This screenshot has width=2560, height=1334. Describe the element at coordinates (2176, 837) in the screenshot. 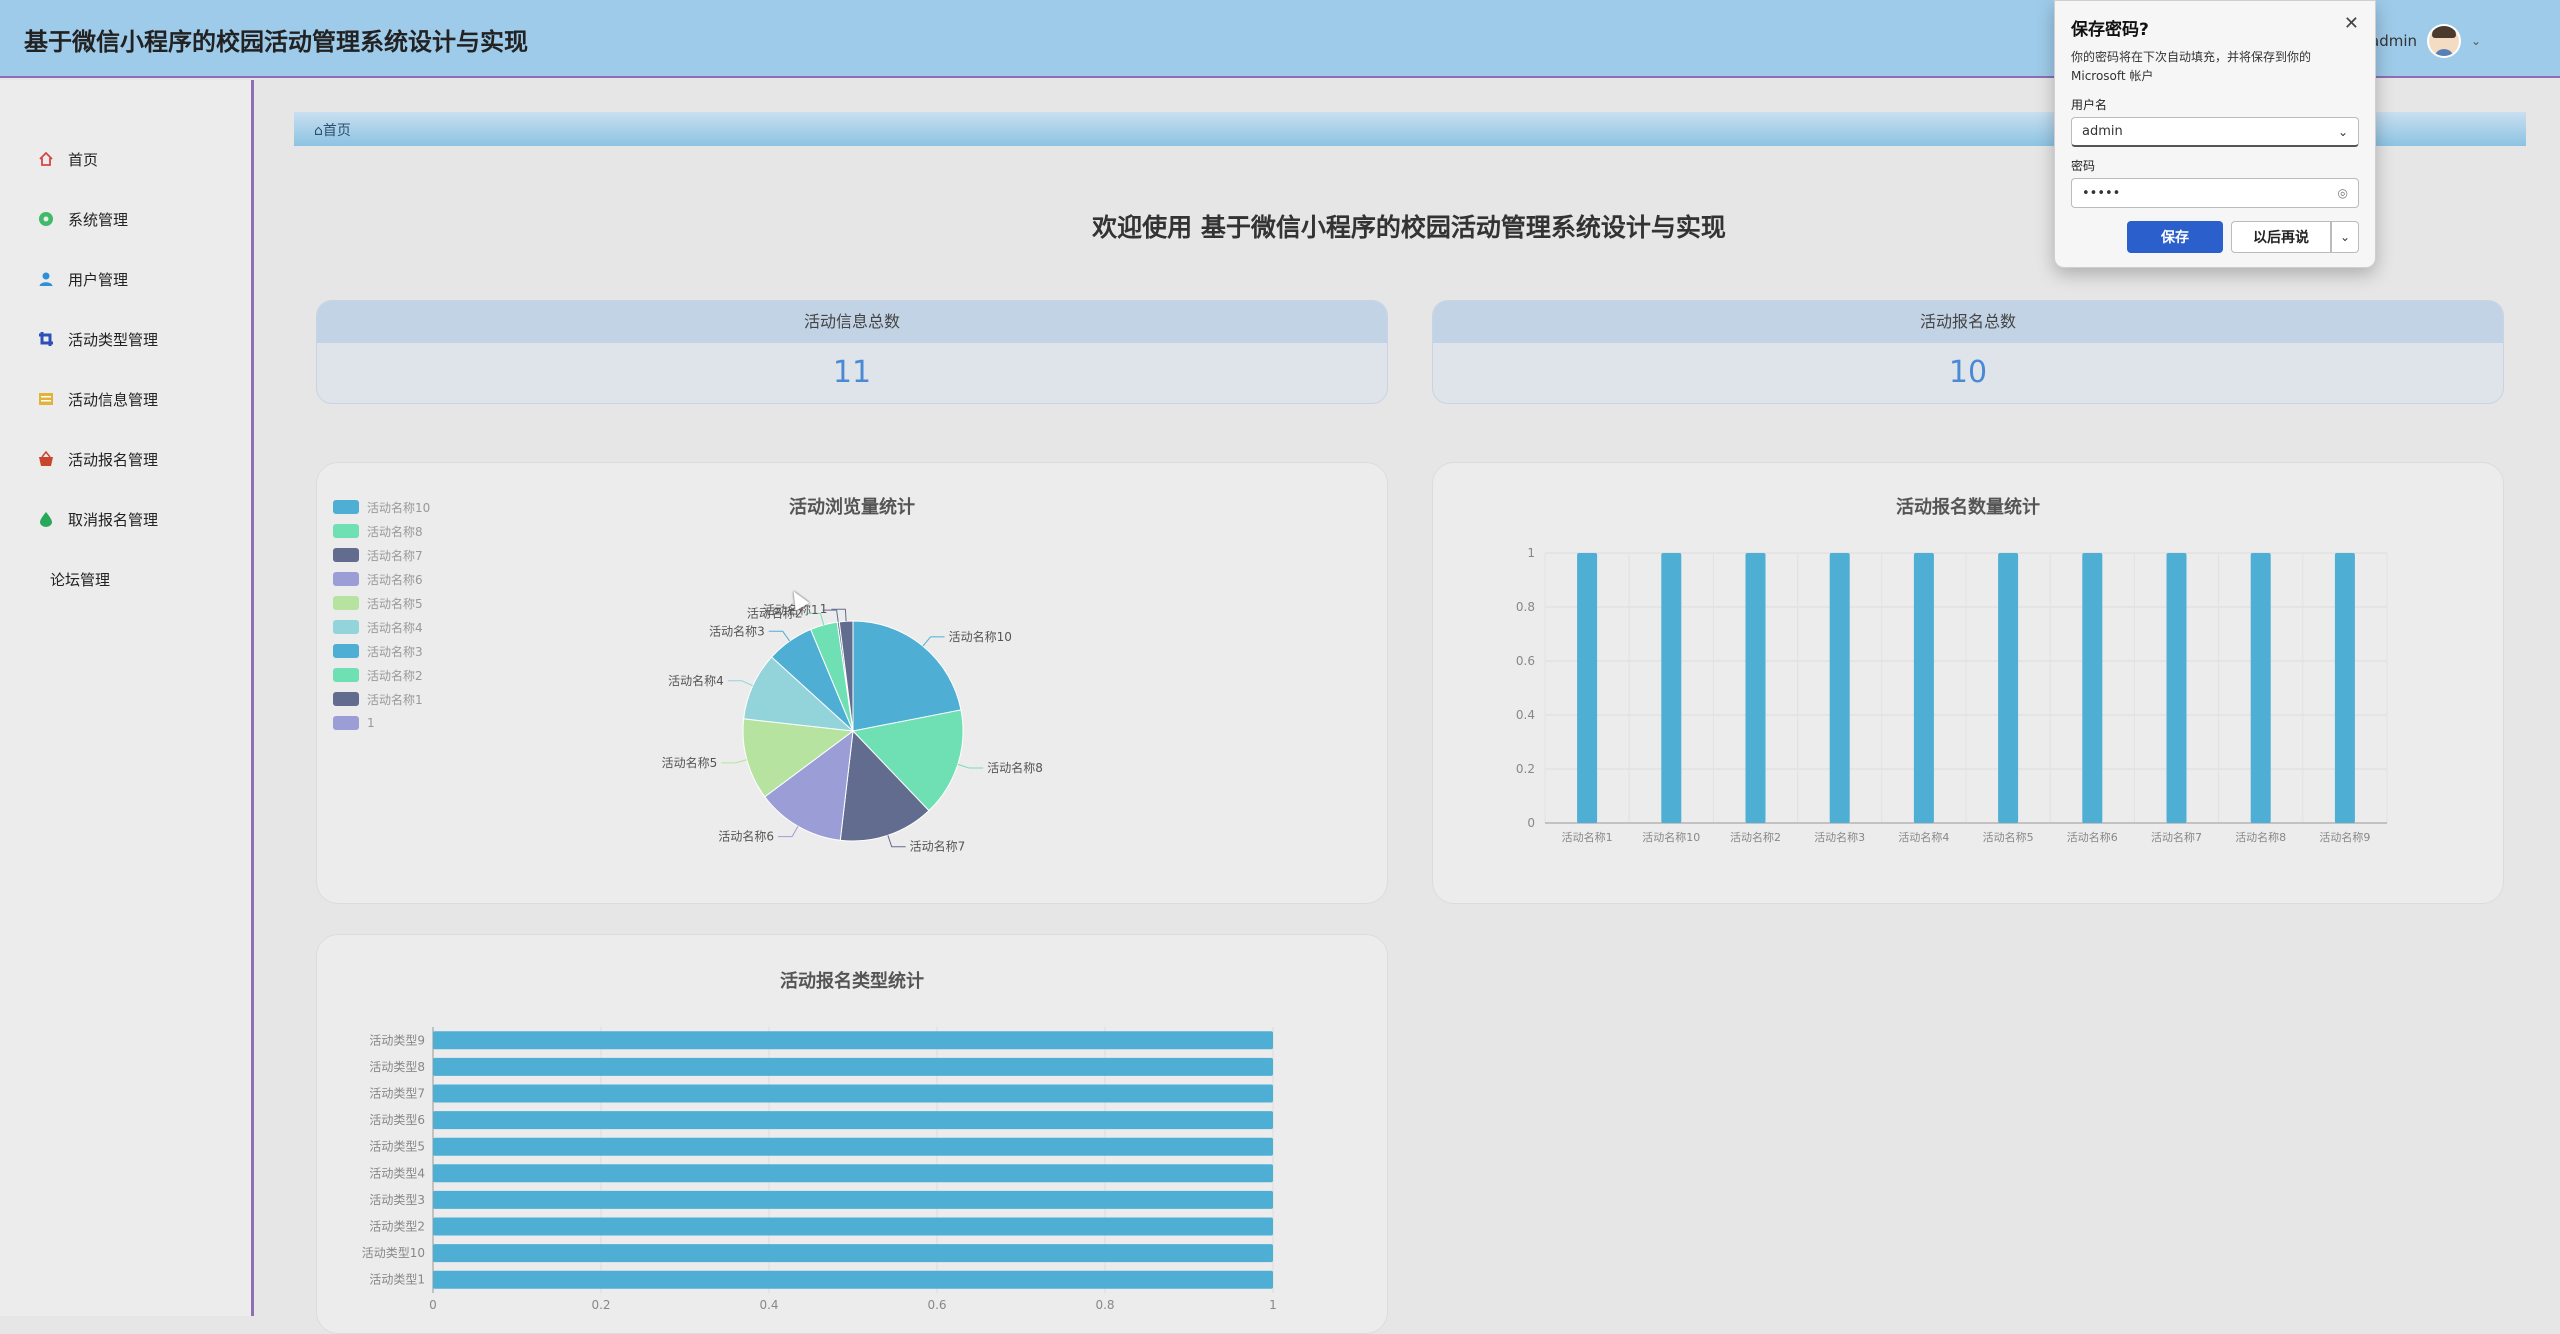

I see `x-tick-label: 活动名称7` at that location.